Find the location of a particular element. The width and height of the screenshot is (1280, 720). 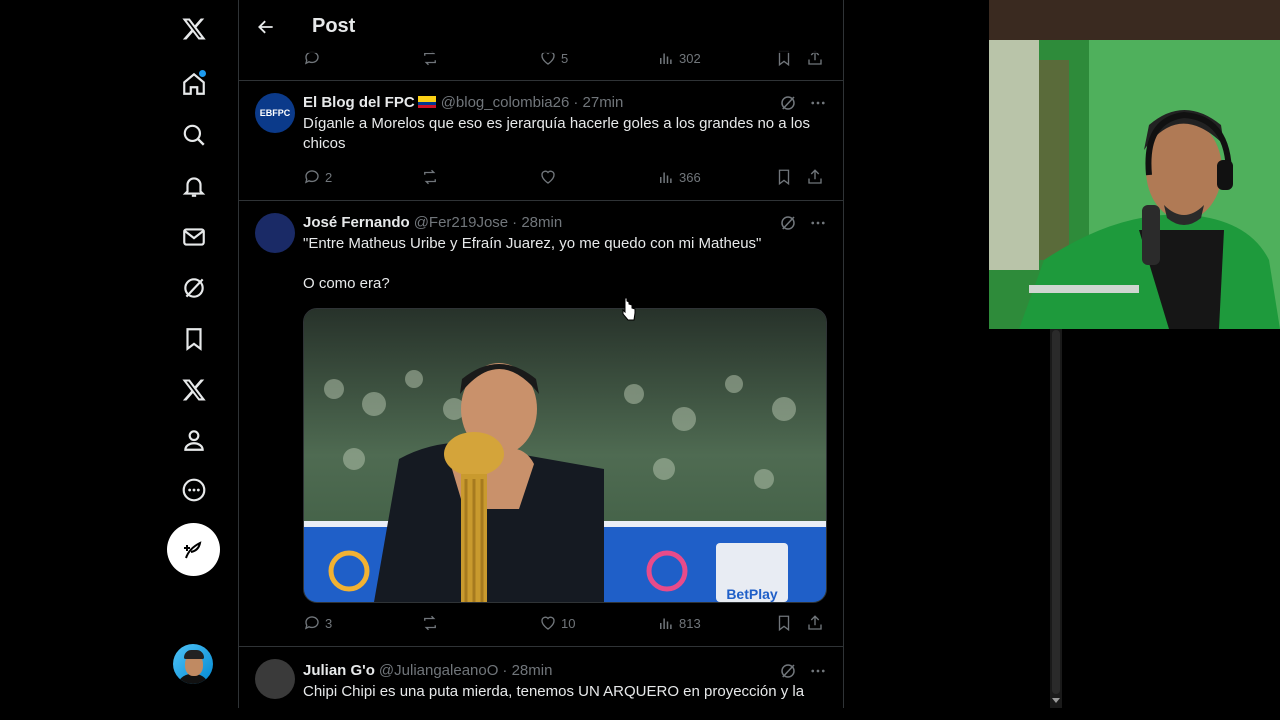

tweet-header: Julian G'o @JuliangaleanoO · 28min is located at coordinates (427, 670).